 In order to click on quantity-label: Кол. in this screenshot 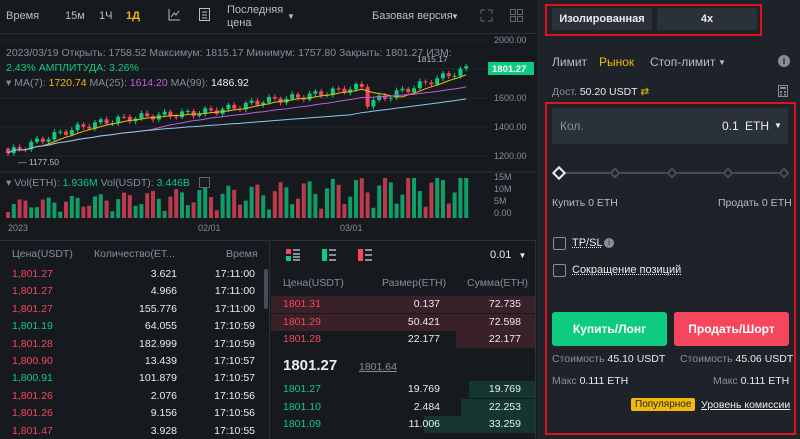, I will do `click(572, 126)`.